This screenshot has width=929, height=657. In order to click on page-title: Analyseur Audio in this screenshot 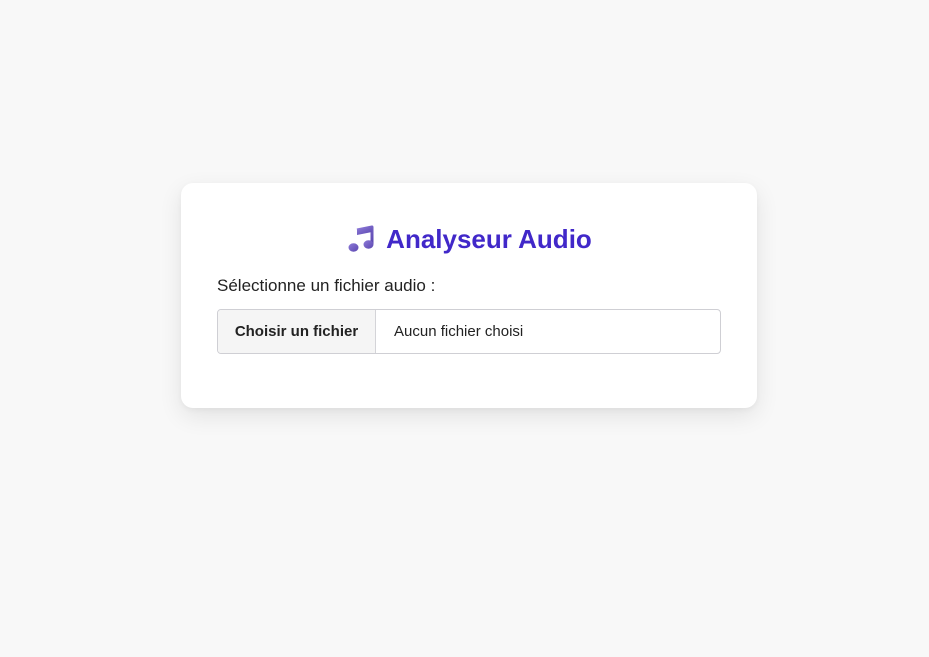, I will do `click(469, 239)`.